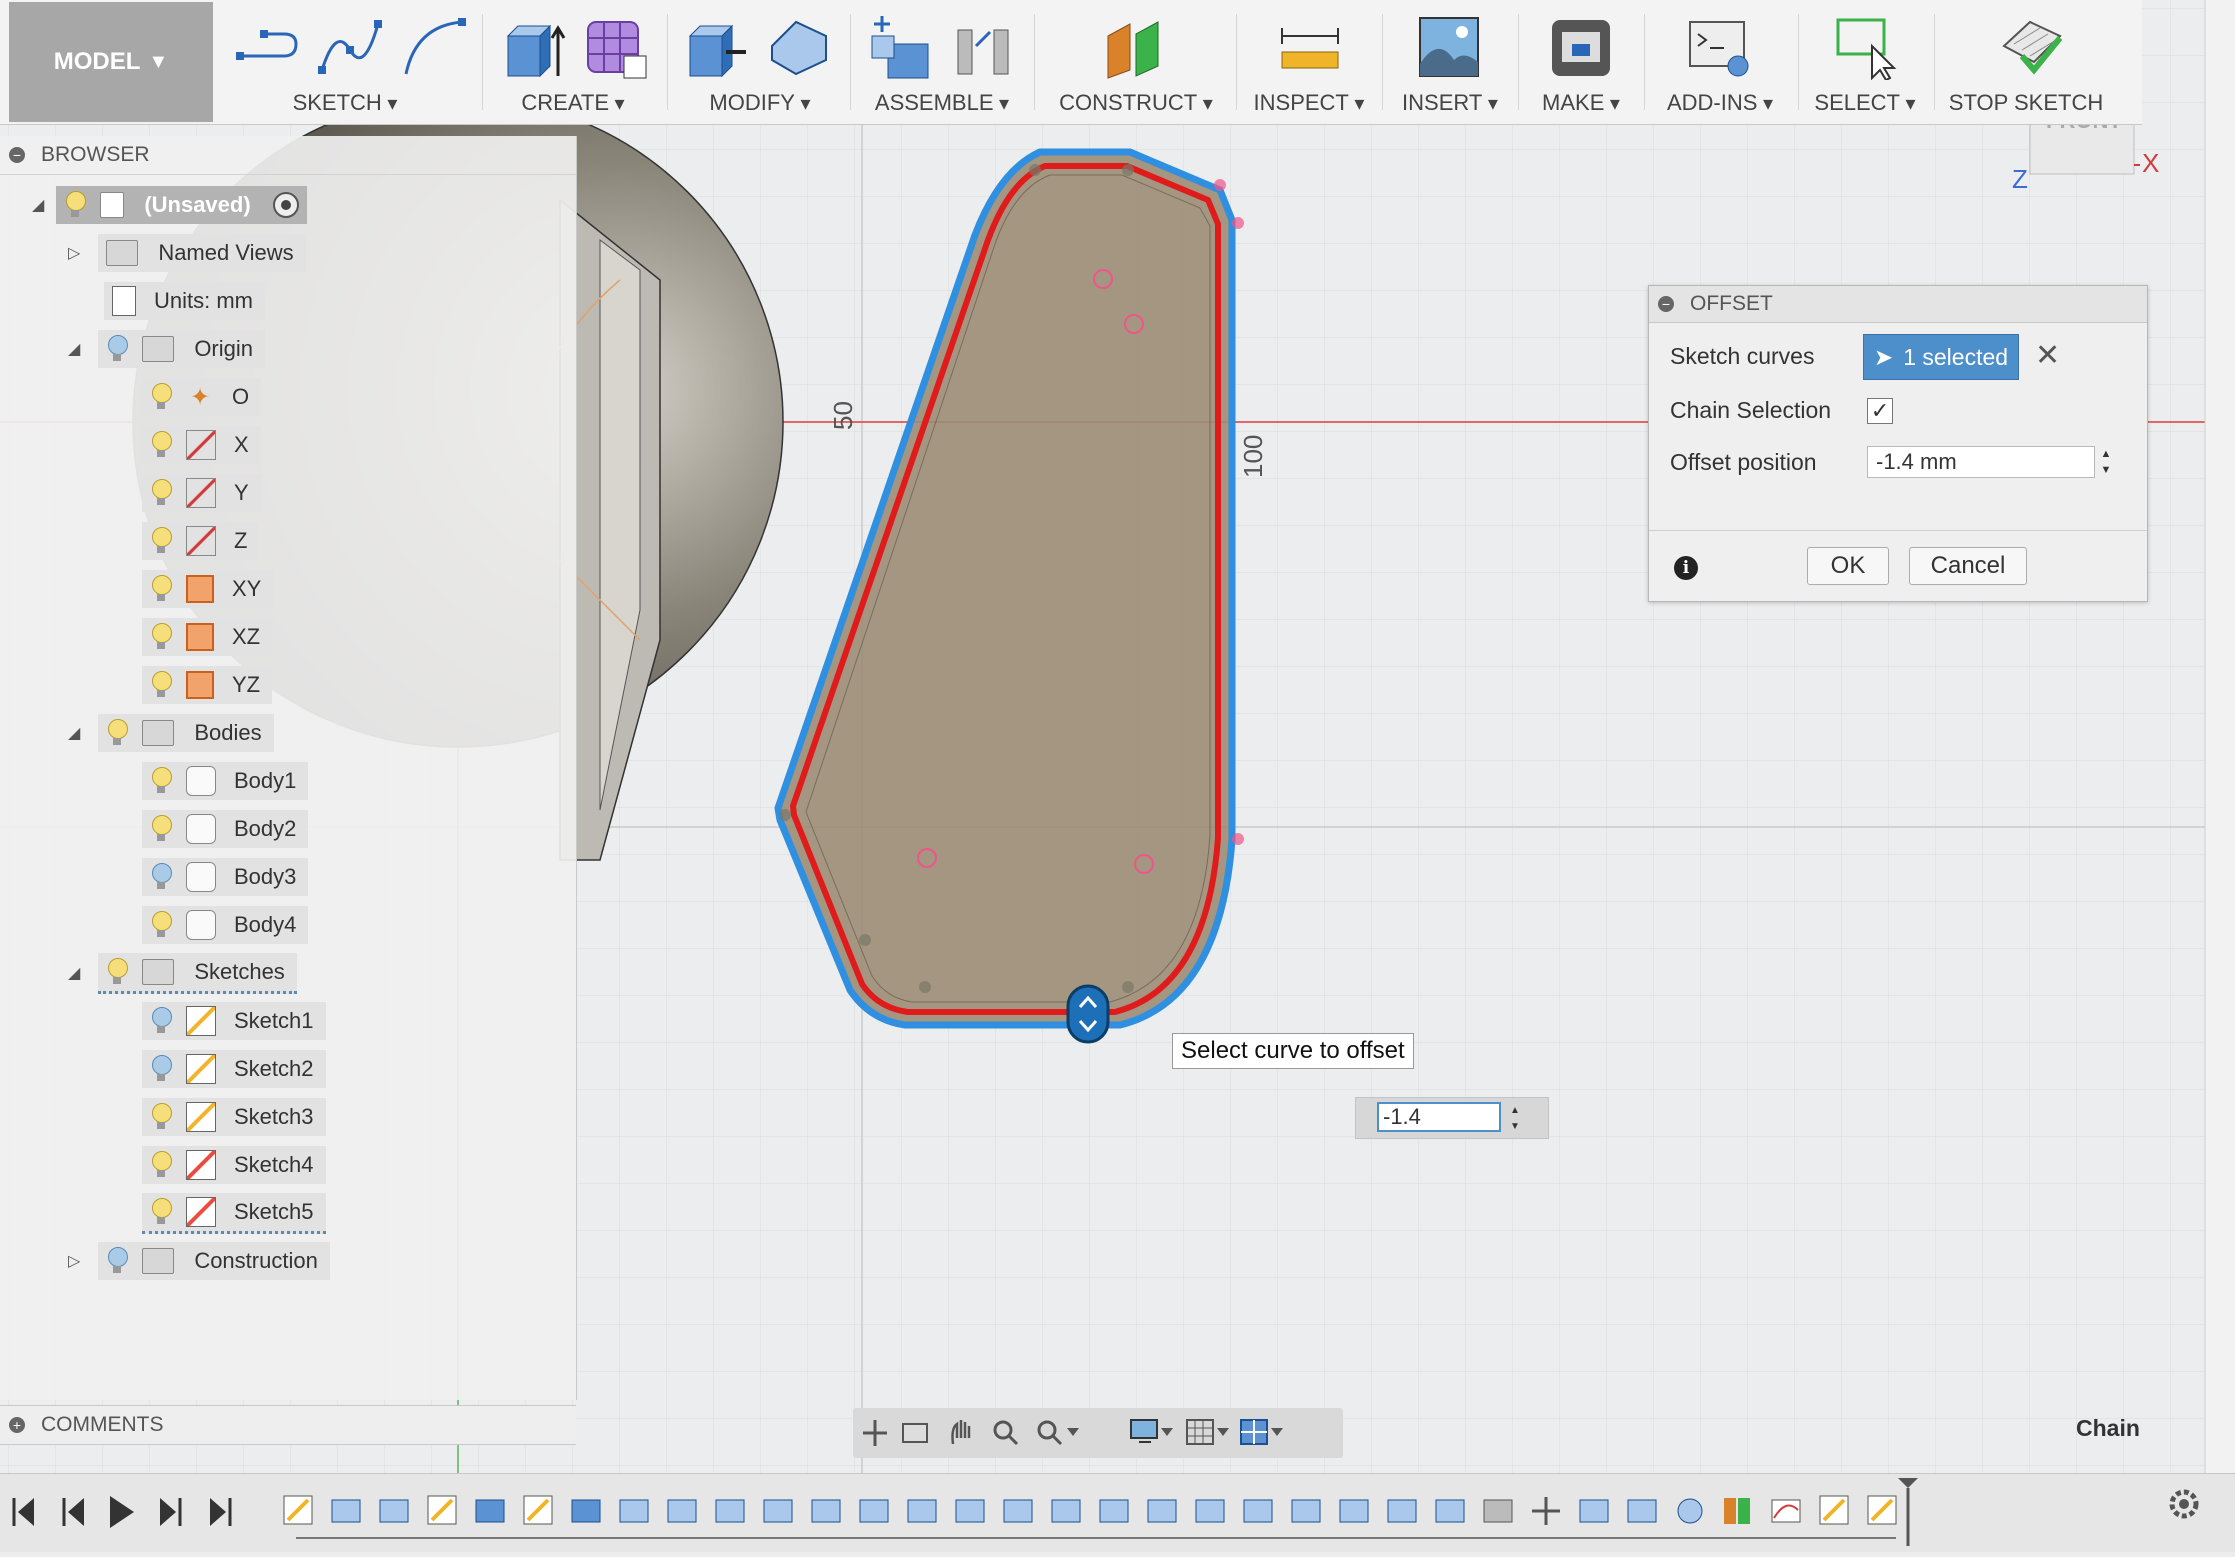 This screenshot has width=2235, height=1557. Describe the element at coordinates (1582, 48) in the screenshot. I see `3d-print-icon` at that location.